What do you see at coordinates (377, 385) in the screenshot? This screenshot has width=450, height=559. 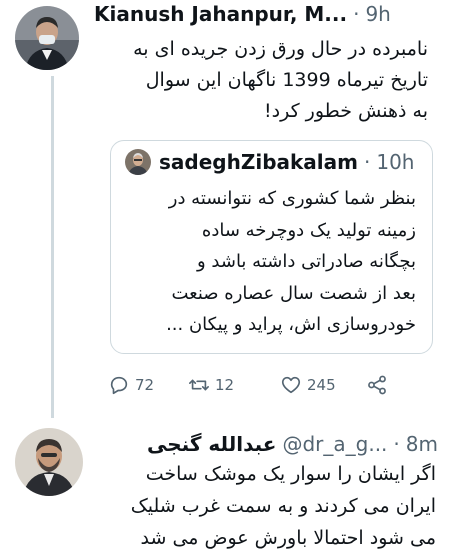 I see `share-icon` at bounding box center [377, 385].